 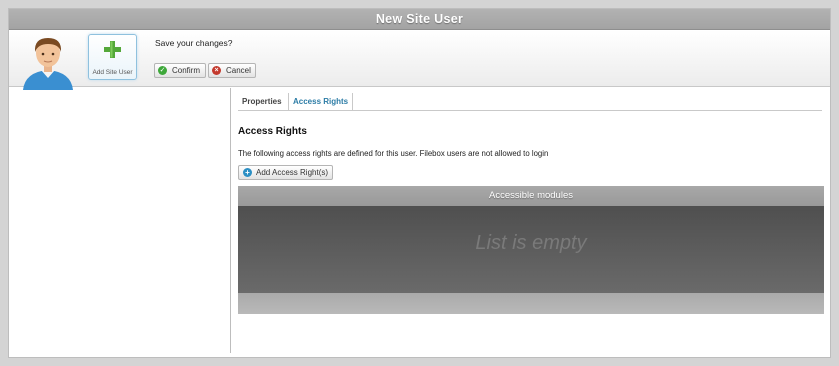 I want to click on user-avatar-icon, so click(x=48, y=61).